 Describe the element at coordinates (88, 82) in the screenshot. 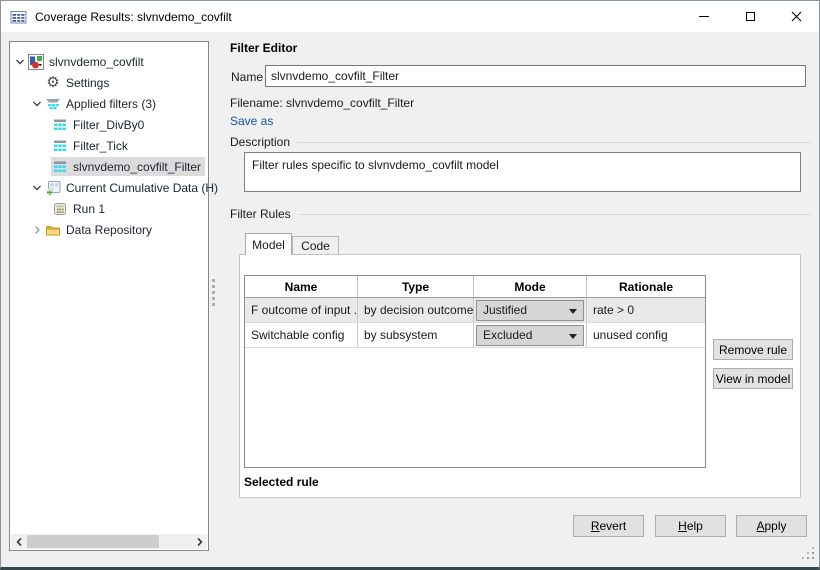

I see `tree-item-label: Settings` at that location.